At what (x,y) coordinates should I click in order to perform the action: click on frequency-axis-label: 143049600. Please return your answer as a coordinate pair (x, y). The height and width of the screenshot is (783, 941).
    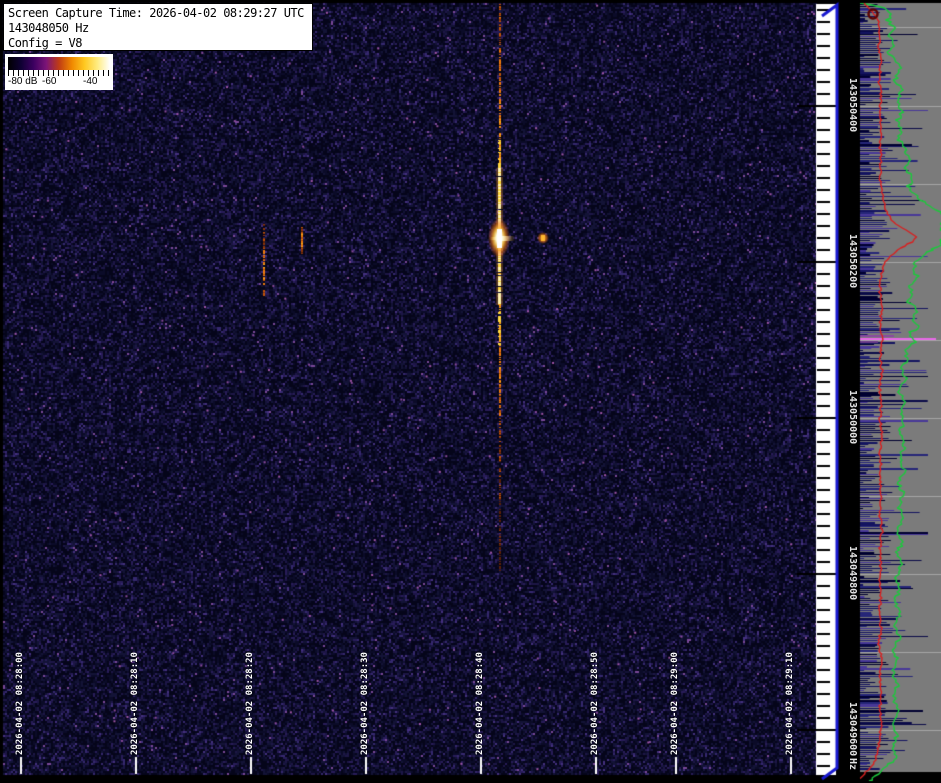
    Looking at the image, I should click on (852, 729).